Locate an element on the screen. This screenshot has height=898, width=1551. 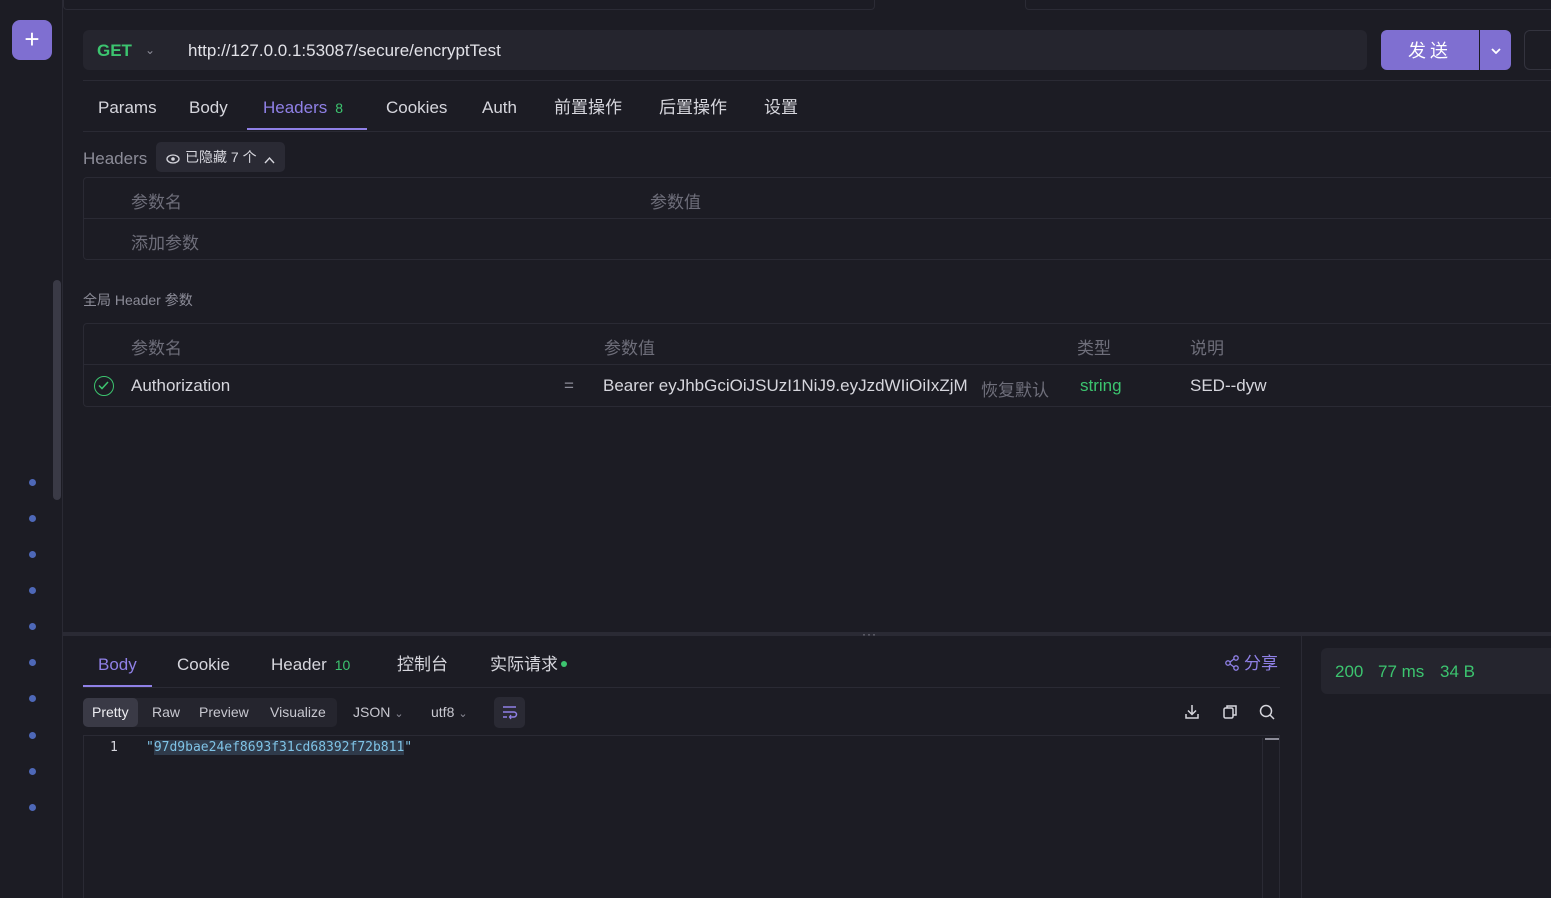
check-circle-icon is located at coordinates (104, 386).